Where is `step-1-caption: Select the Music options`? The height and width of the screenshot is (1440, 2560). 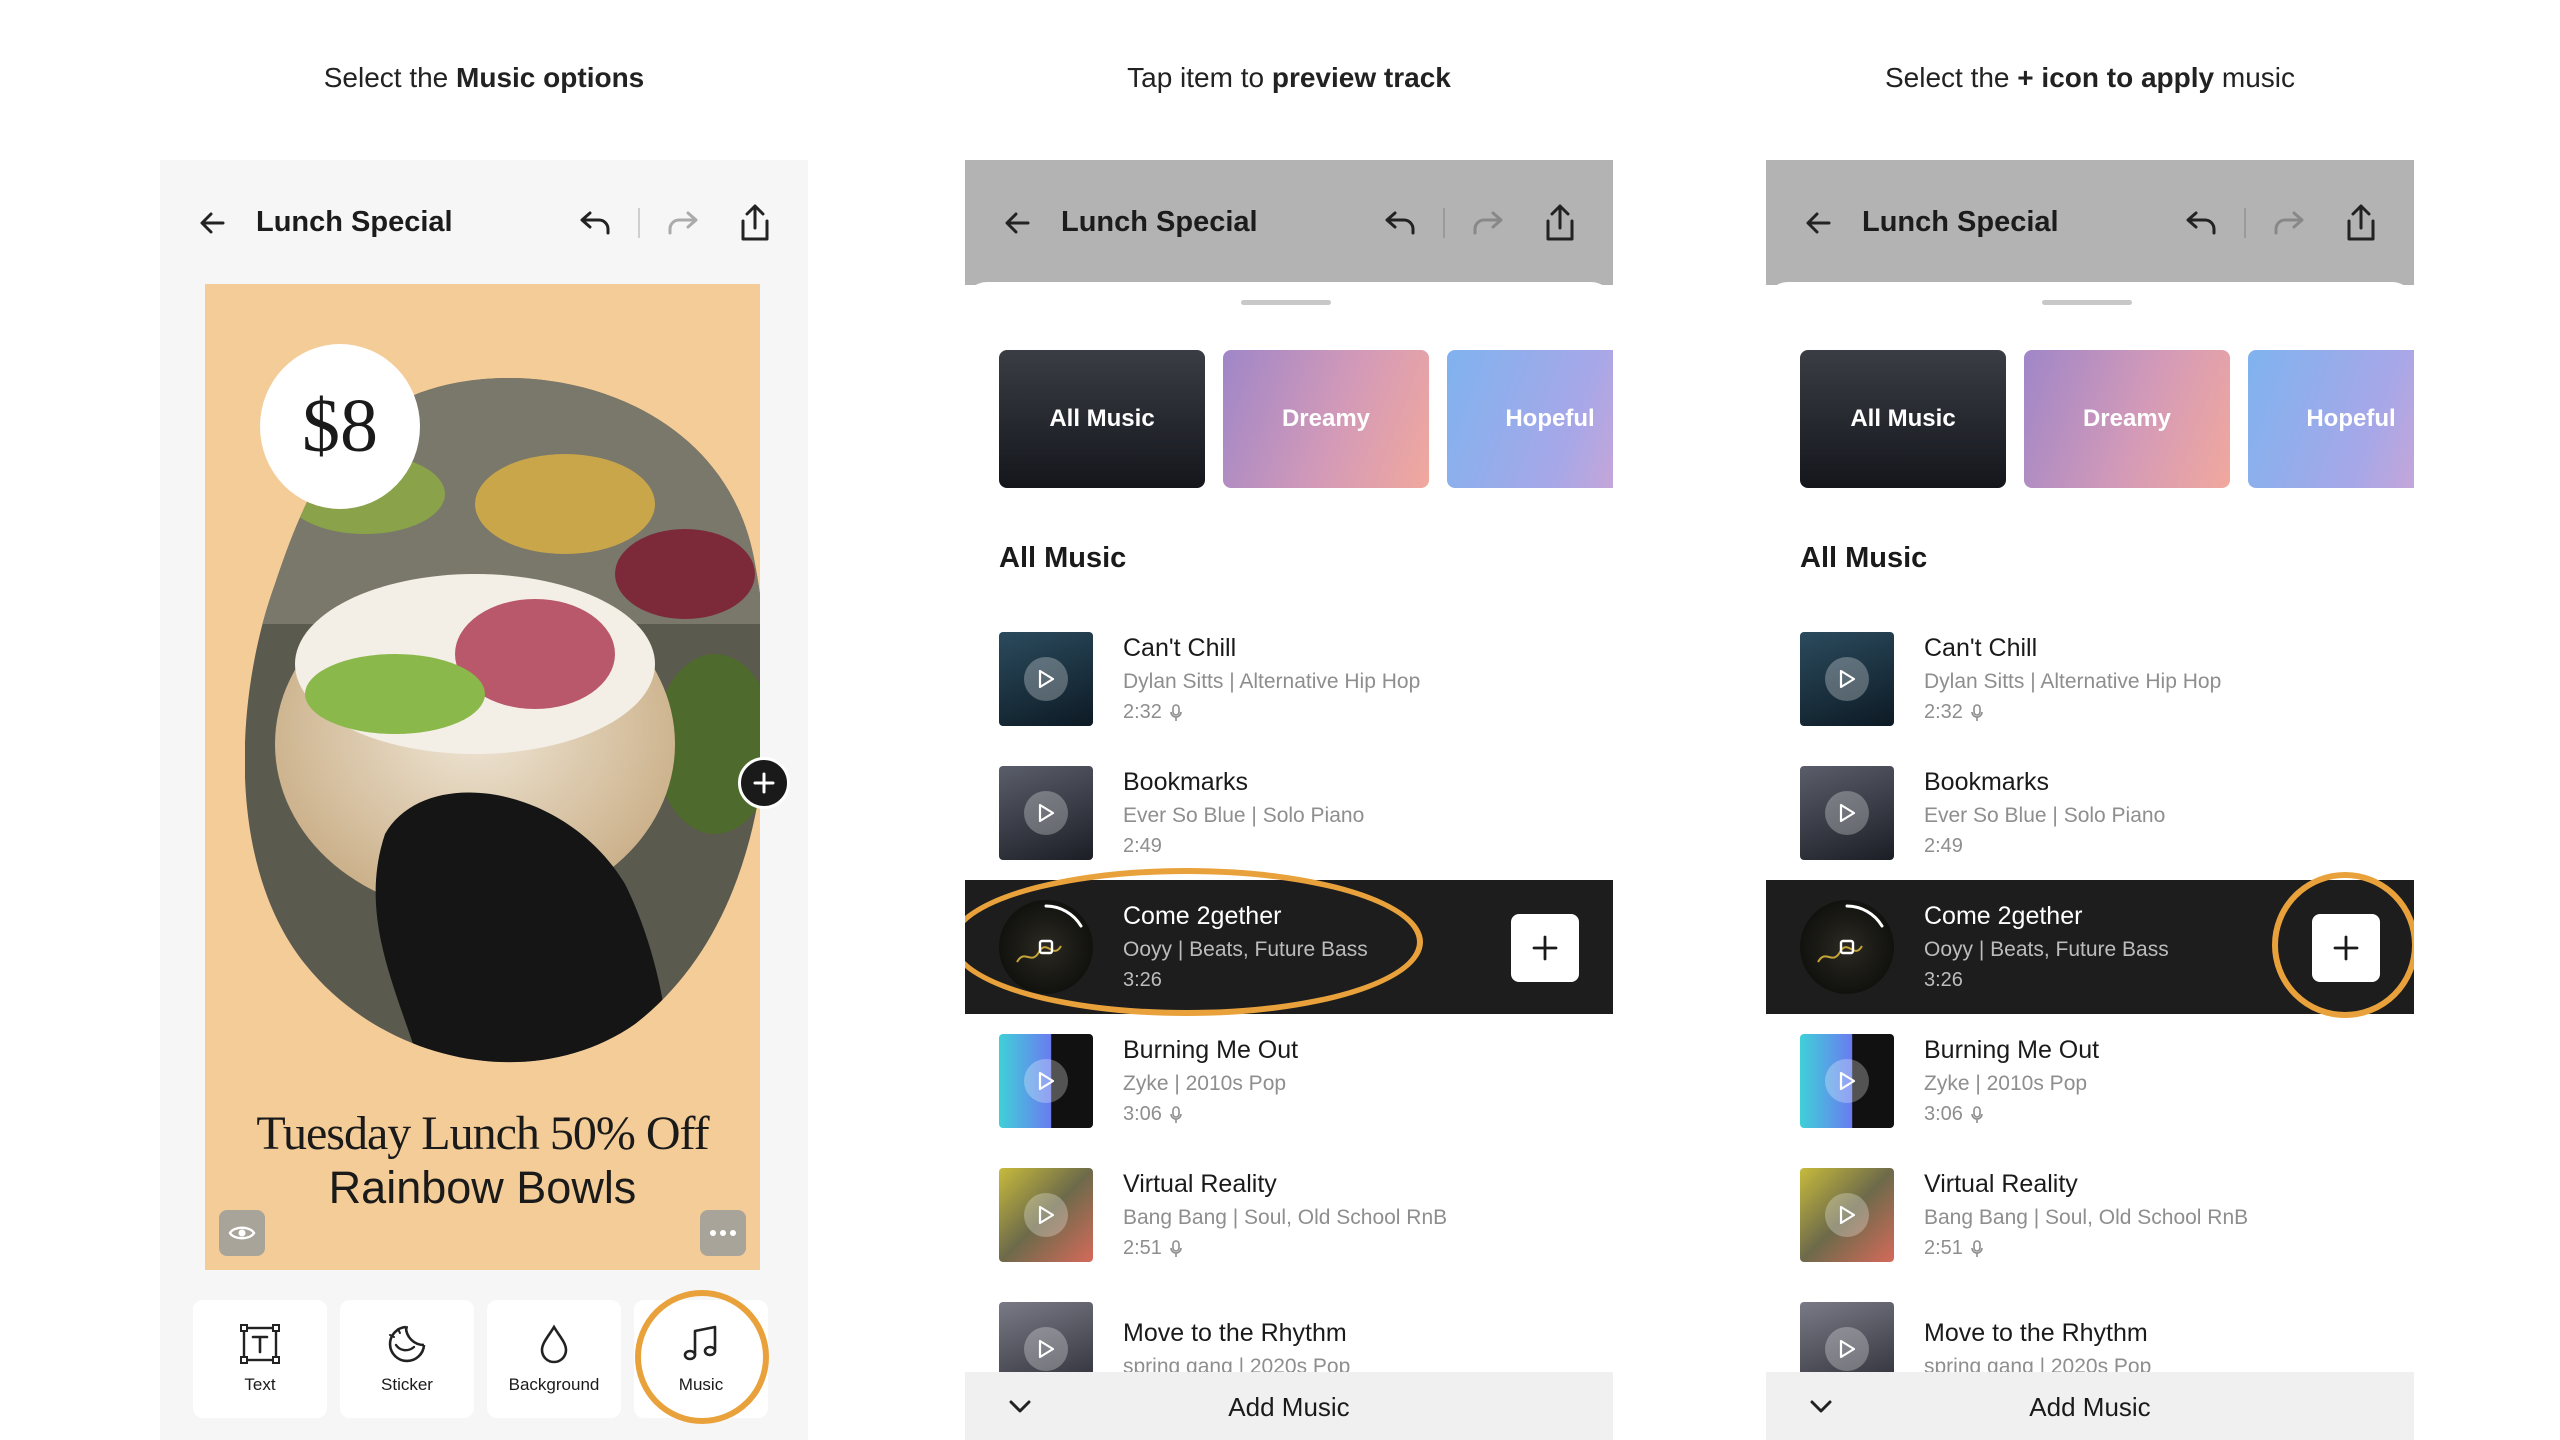 step-1-caption: Select the Music options is located at coordinates (484, 77).